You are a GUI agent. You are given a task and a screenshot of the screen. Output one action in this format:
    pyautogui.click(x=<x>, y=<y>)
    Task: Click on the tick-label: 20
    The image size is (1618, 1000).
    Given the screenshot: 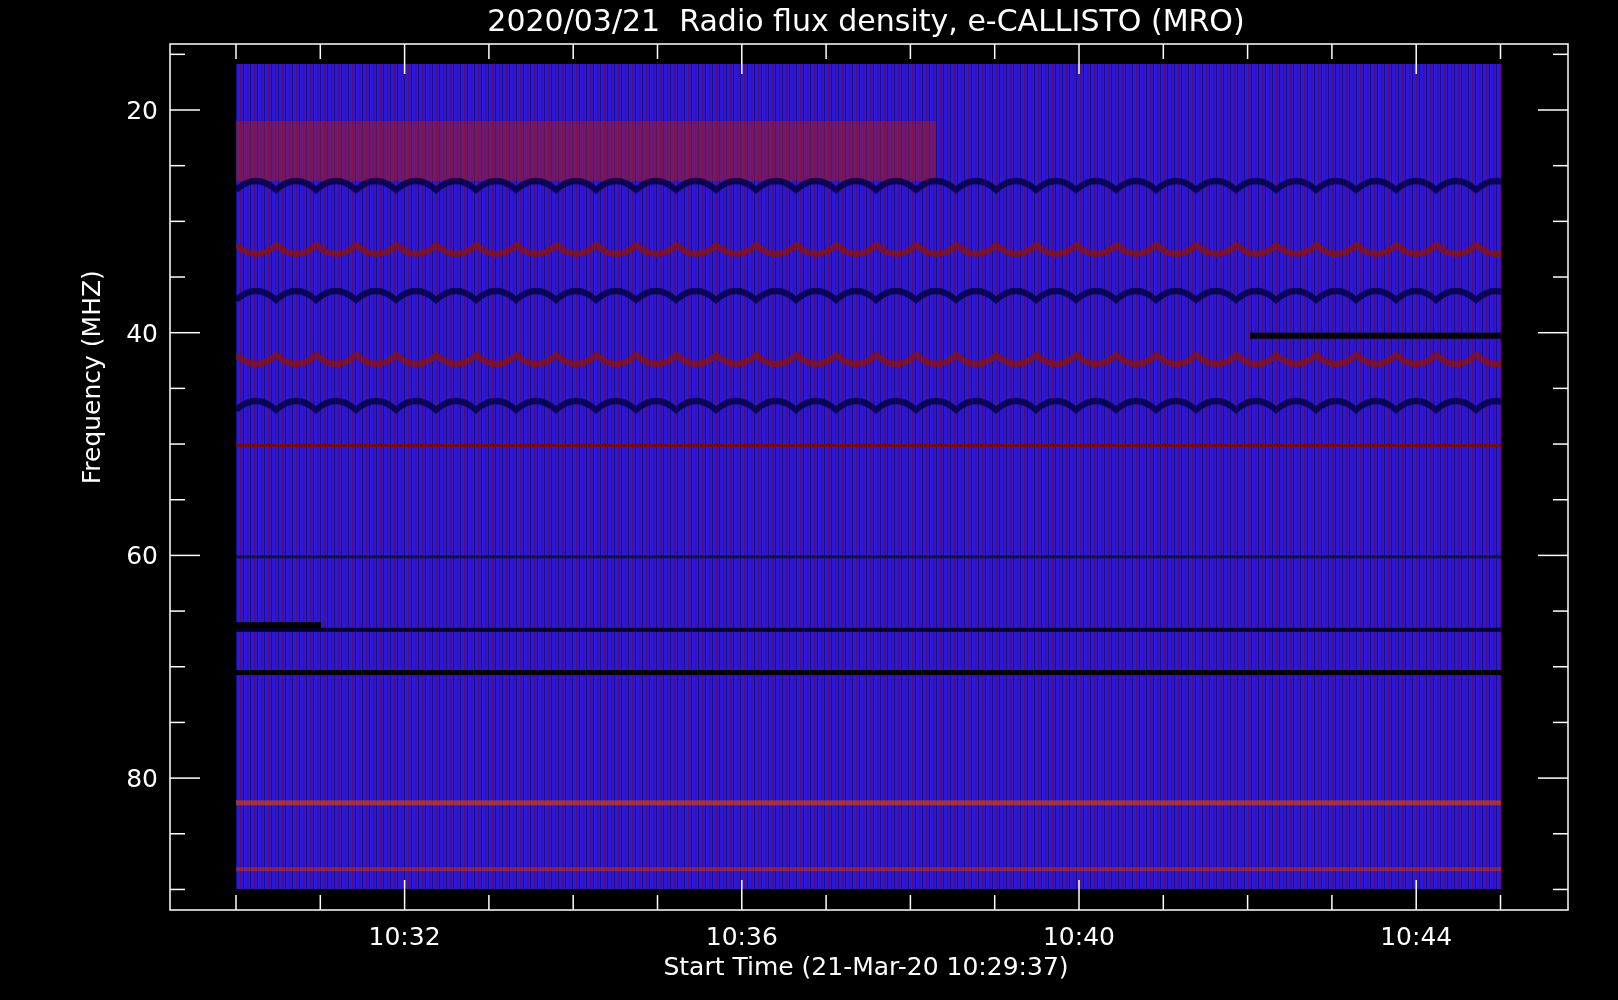 What is the action you would take?
    pyautogui.click(x=142, y=110)
    